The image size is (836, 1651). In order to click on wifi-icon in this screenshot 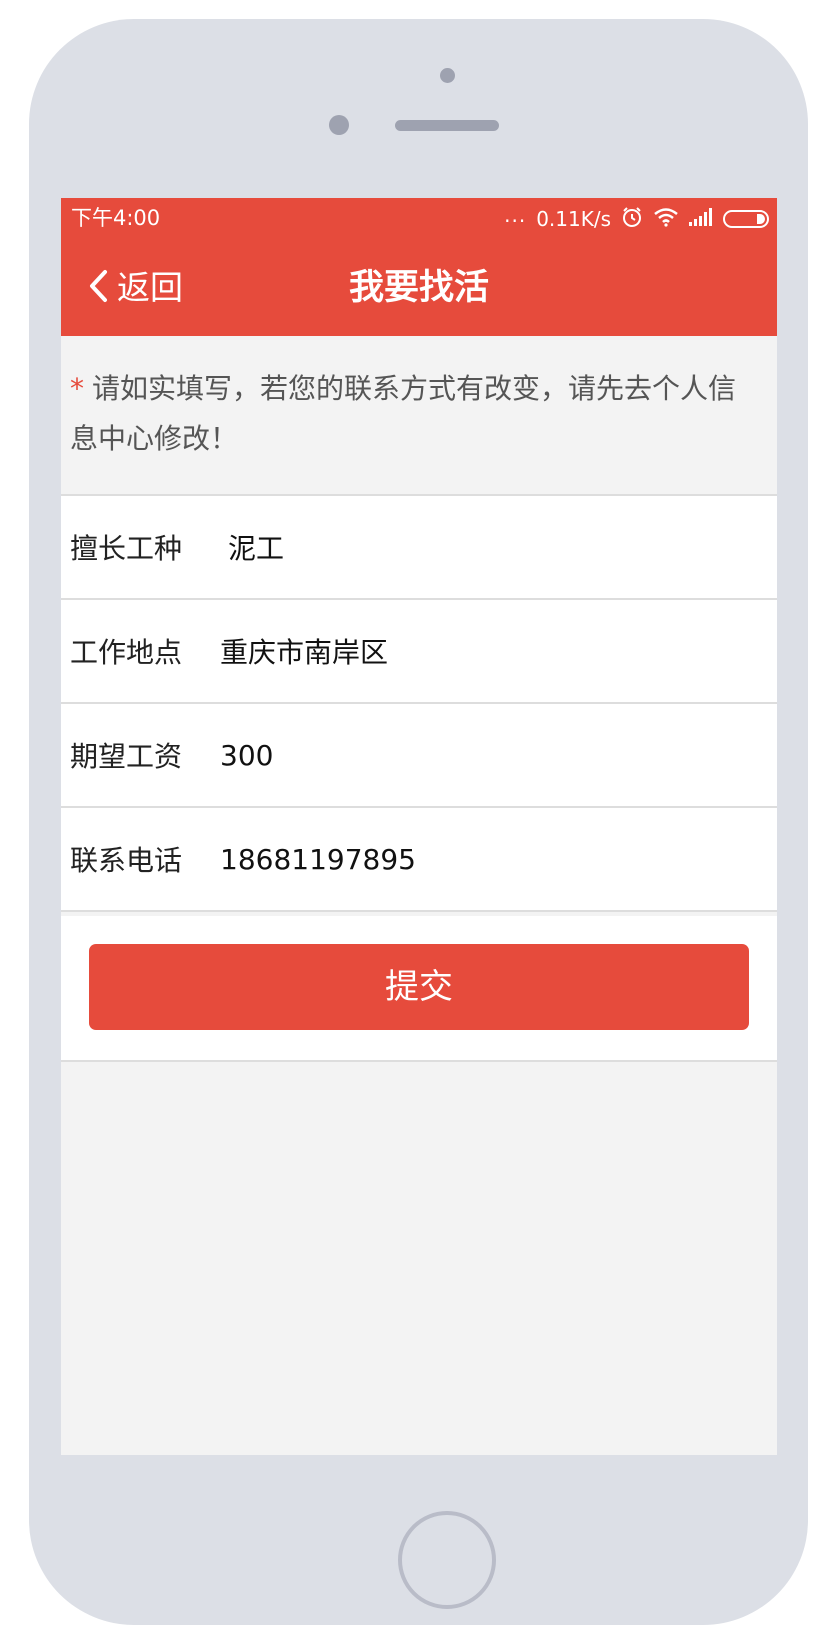, I will do `click(666, 219)`.